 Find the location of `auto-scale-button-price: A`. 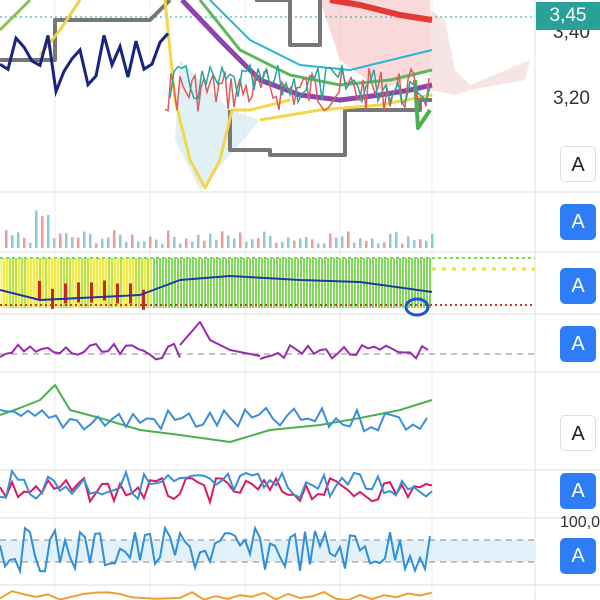

auto-scale-button-price: A is located at coordinates (578, 164).